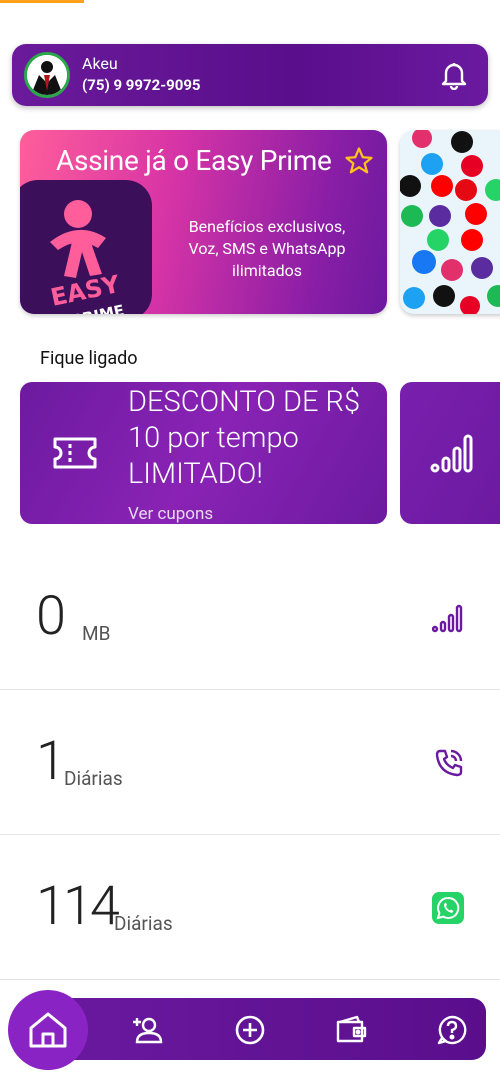 This screenshot has width=500, height=1082. I want to click on nav-help-button, so click(452, 1030).